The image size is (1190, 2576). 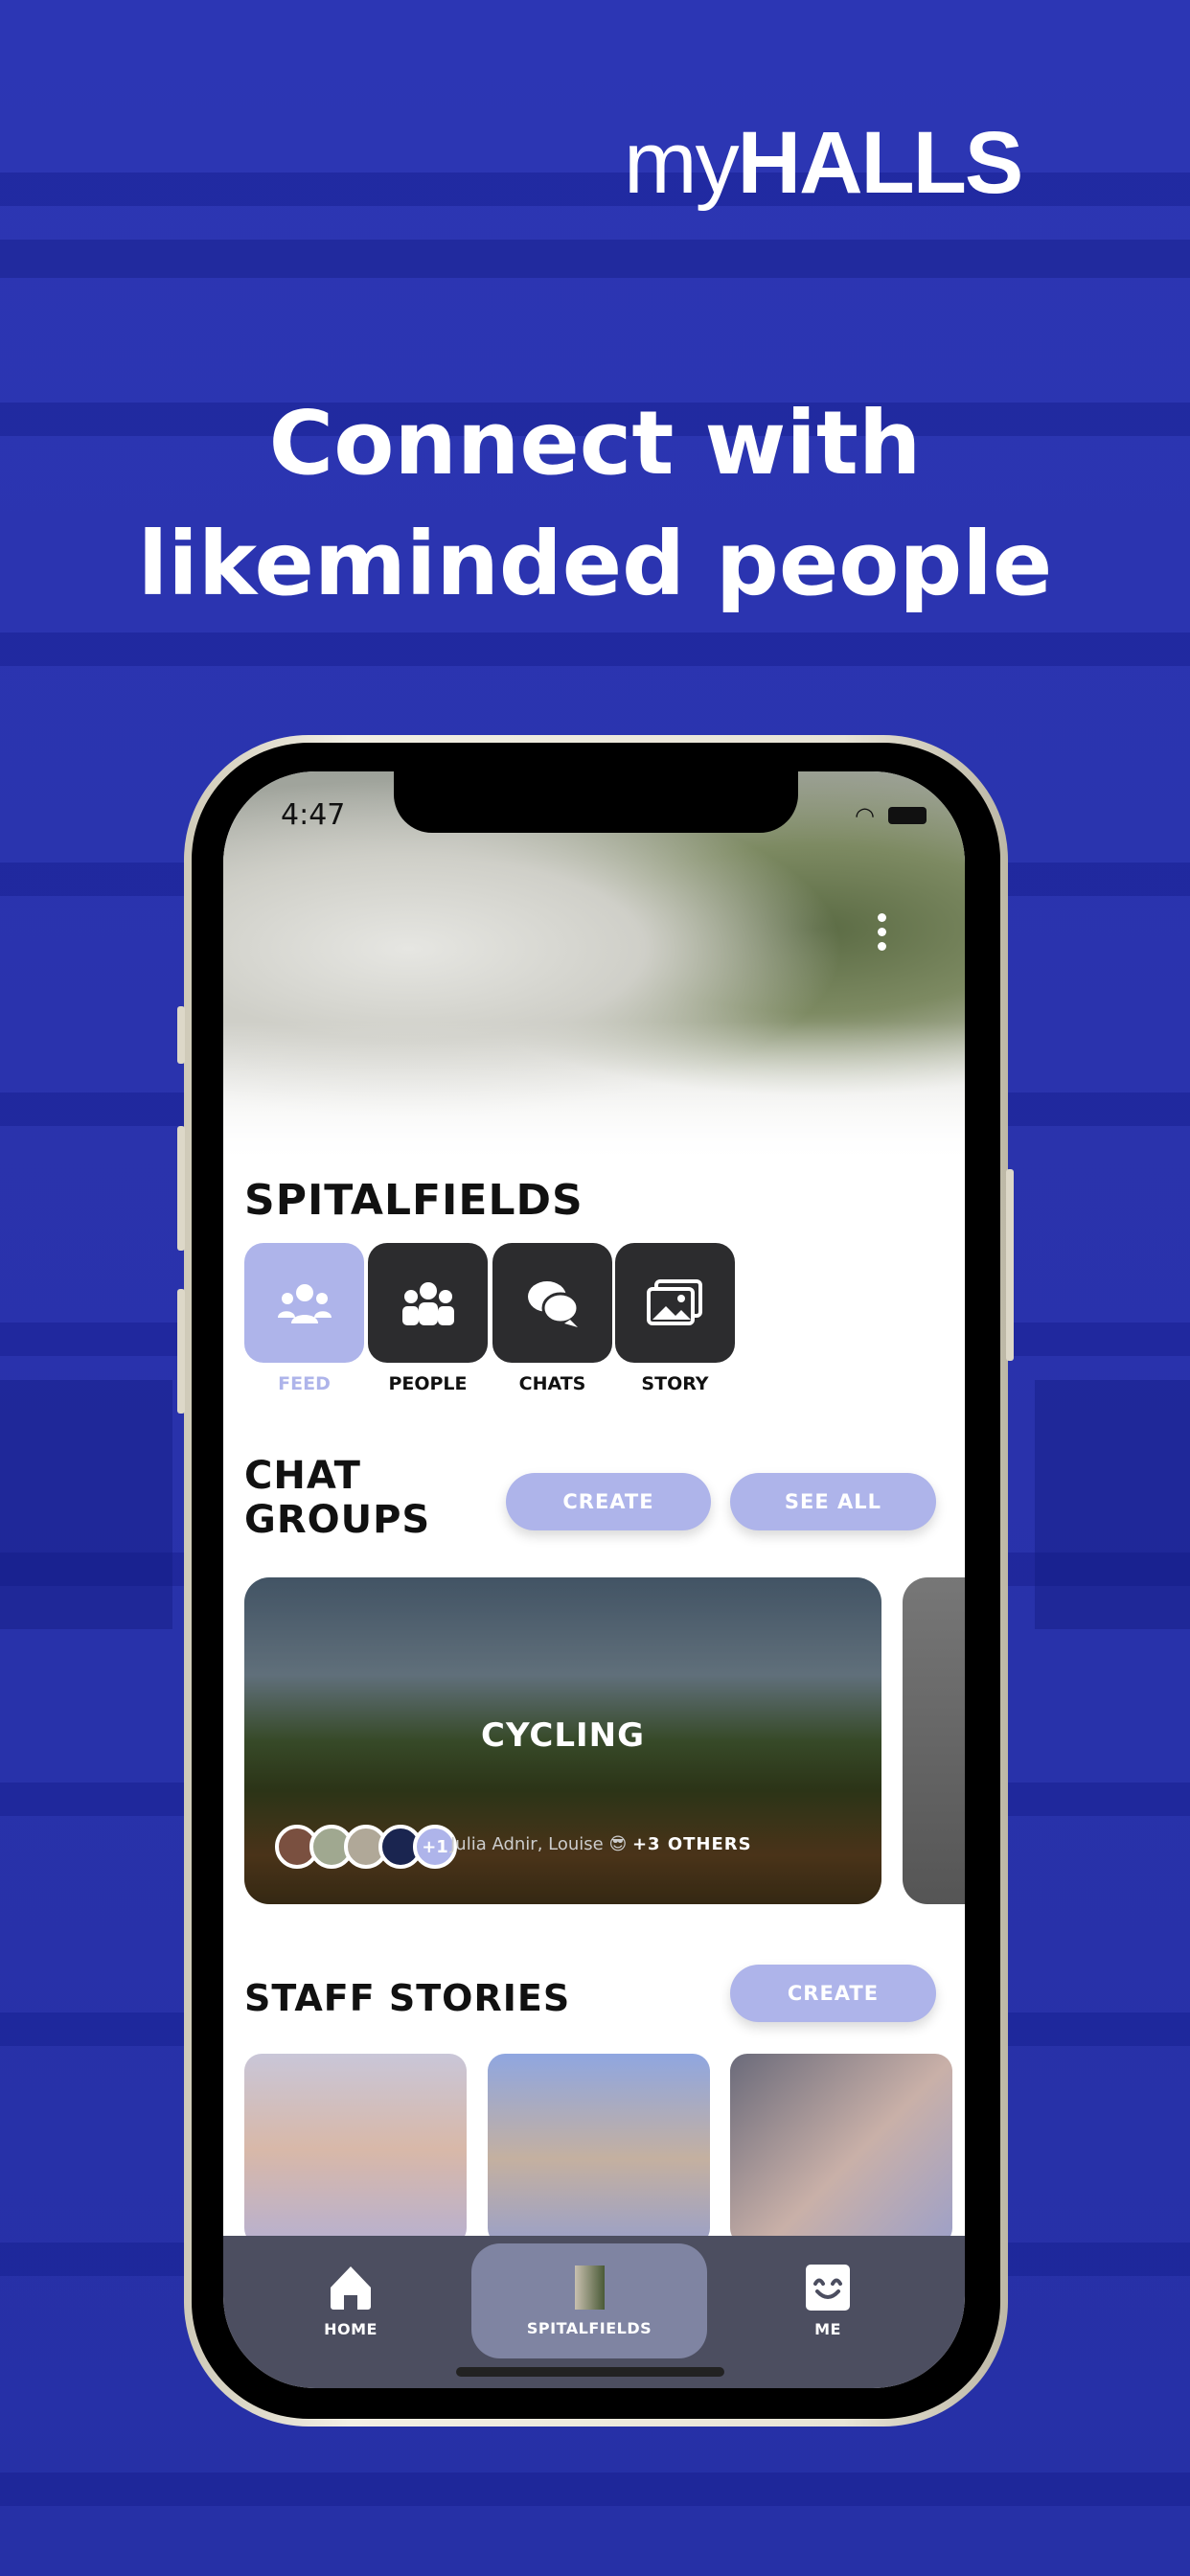 I want to click on story-icon, so click(x=674, y=1301).